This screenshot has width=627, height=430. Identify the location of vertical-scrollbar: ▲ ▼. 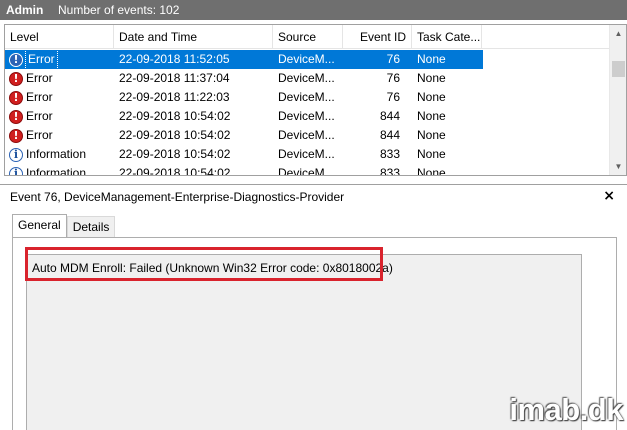
(617, 100).